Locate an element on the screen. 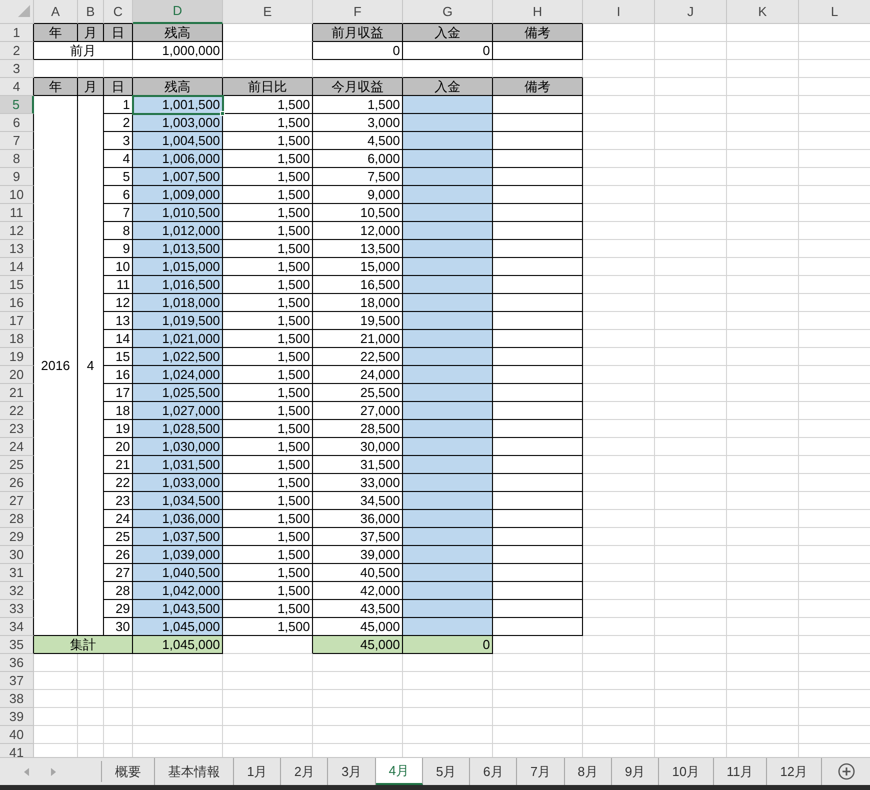  row-header: 35 is located at coordinates (17, 645).